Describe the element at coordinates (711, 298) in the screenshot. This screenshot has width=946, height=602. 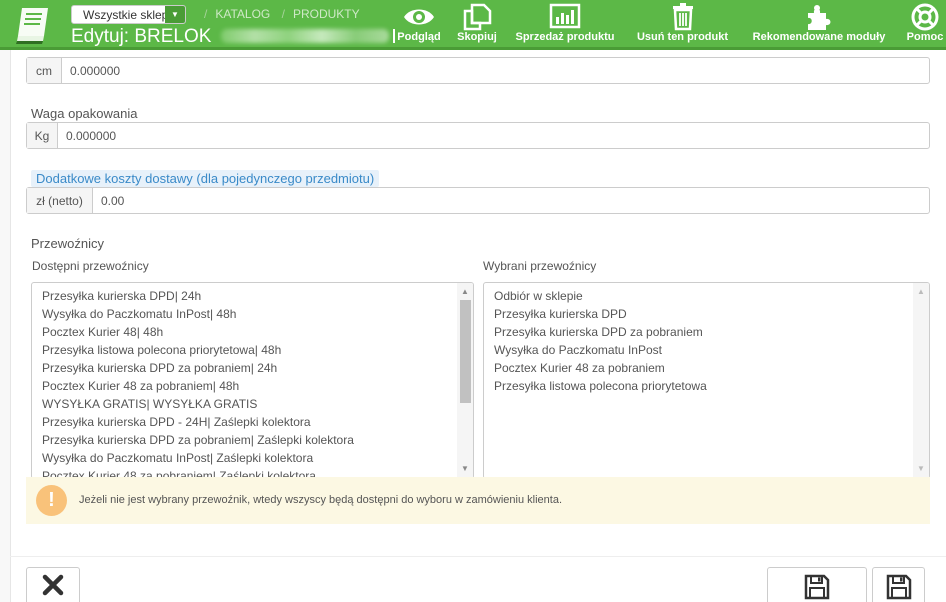
I see `list-item: Odbiór w sklepie` at that location.